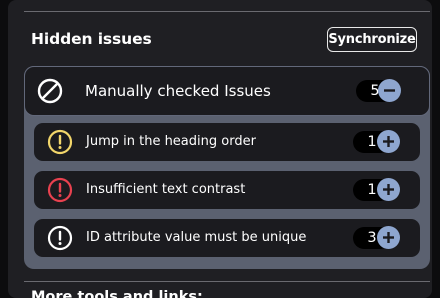  I want to click on issue-label: Jump in the heading order, so click(171, 141).